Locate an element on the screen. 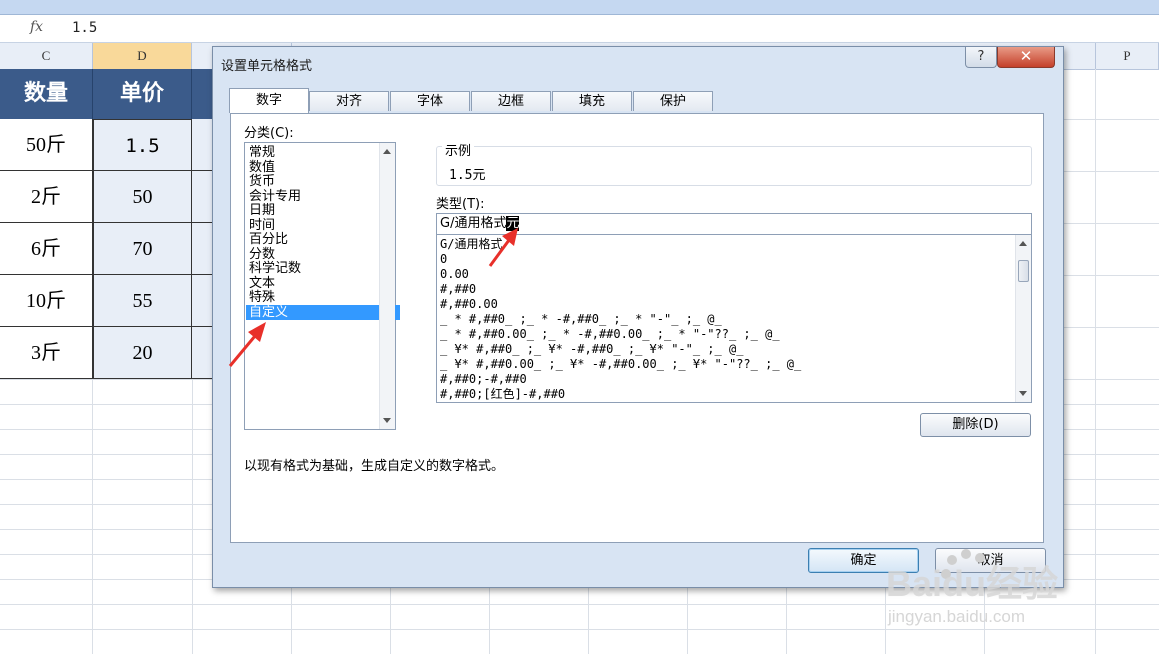 The width and height of the screenshot is (1159, 654). baidu-watermark-icon: Baidu经验 jingyan.baidu.com is located at coordinates (972, 587).